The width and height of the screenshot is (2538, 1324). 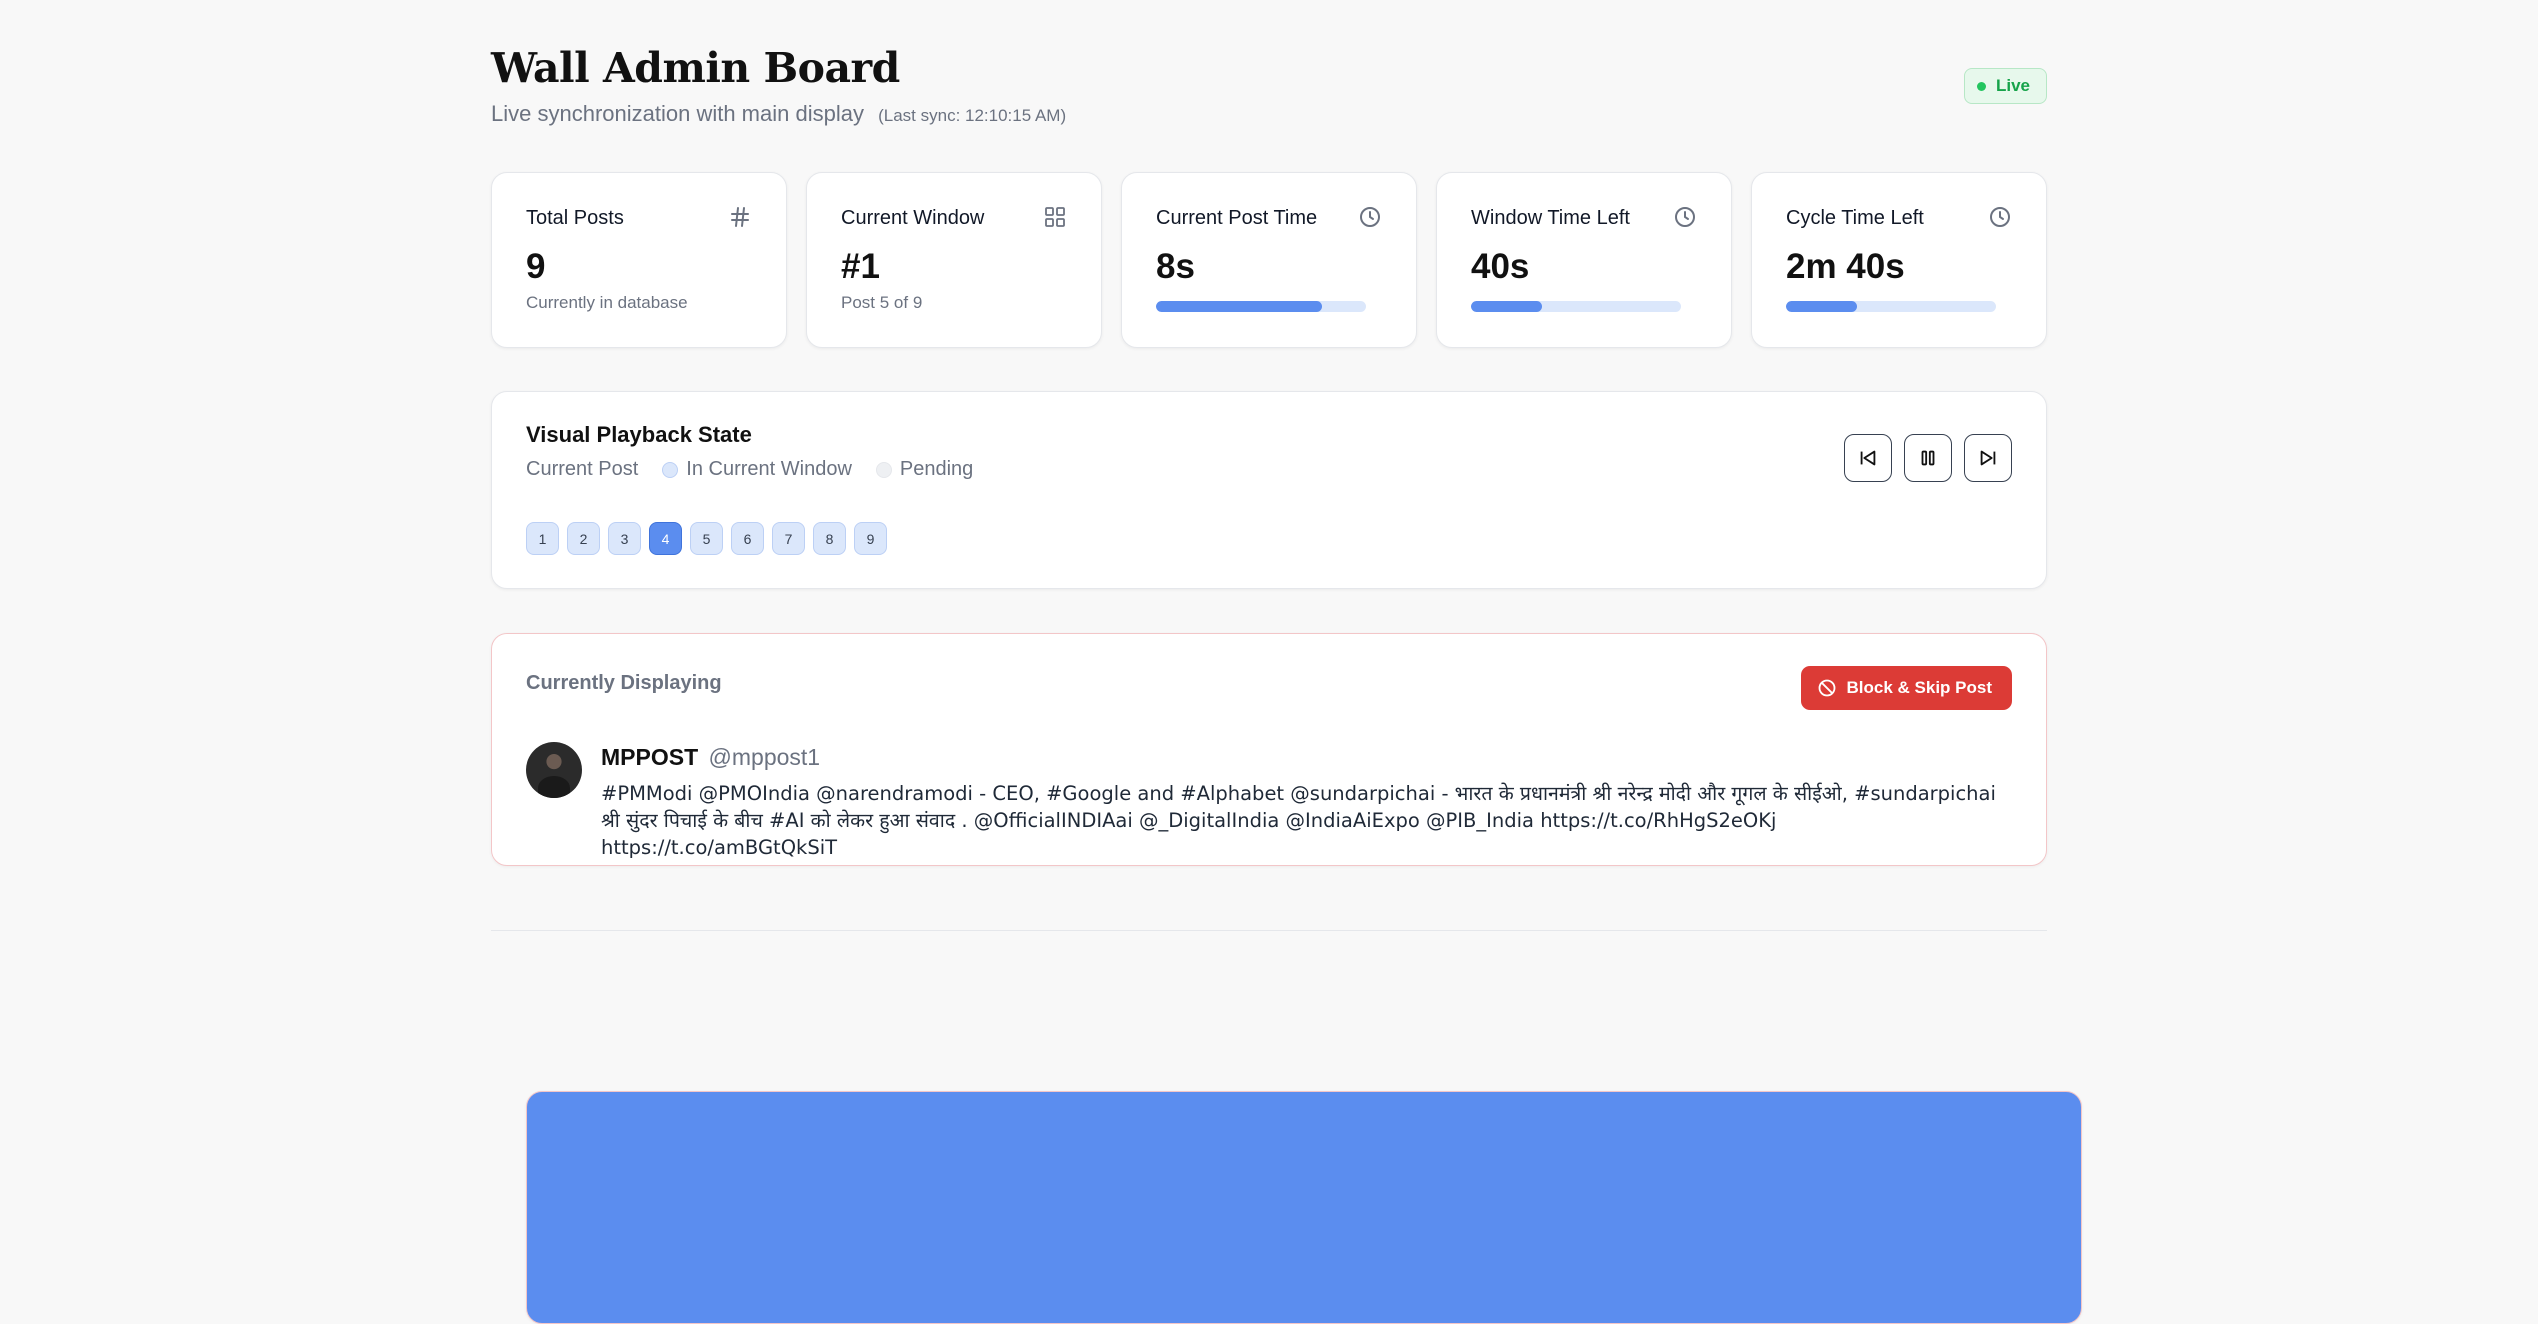 What do you see at coordinates (764, 757) in the screenshot?
I see `author-handle: @mppost1` at bounding box center [764, 757].